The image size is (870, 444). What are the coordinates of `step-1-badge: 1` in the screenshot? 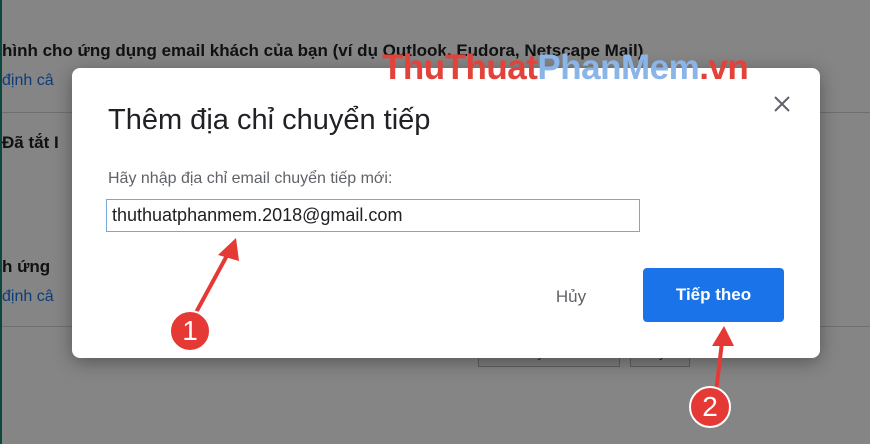 It's located at (190, 331).